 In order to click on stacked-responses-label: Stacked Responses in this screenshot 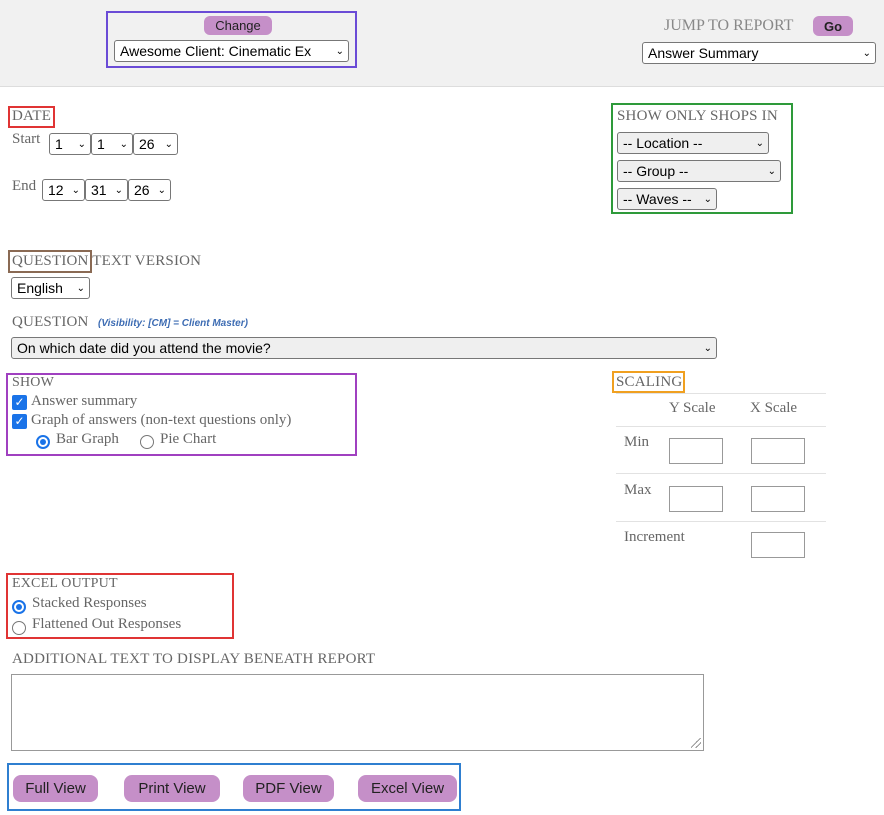, I will do `click(89, 603)`.